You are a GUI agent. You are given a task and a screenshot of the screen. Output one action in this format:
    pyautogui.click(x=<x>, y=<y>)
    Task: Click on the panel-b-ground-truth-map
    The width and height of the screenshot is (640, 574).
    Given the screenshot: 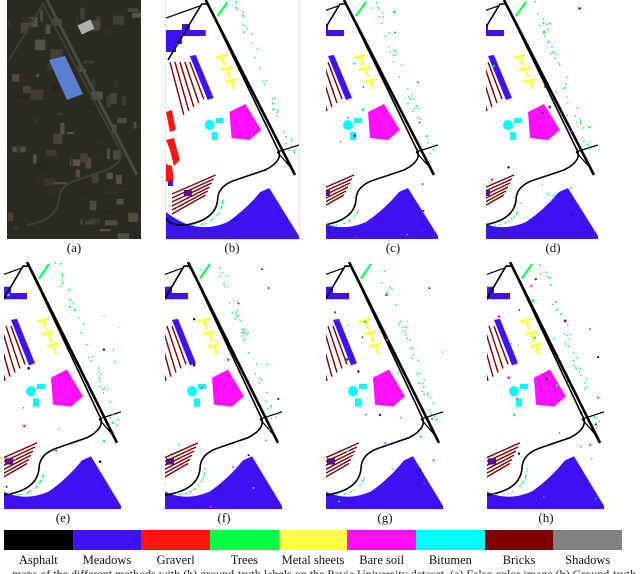 What is the action you would take?
    pyautogui.click(x=232, y=119)
    